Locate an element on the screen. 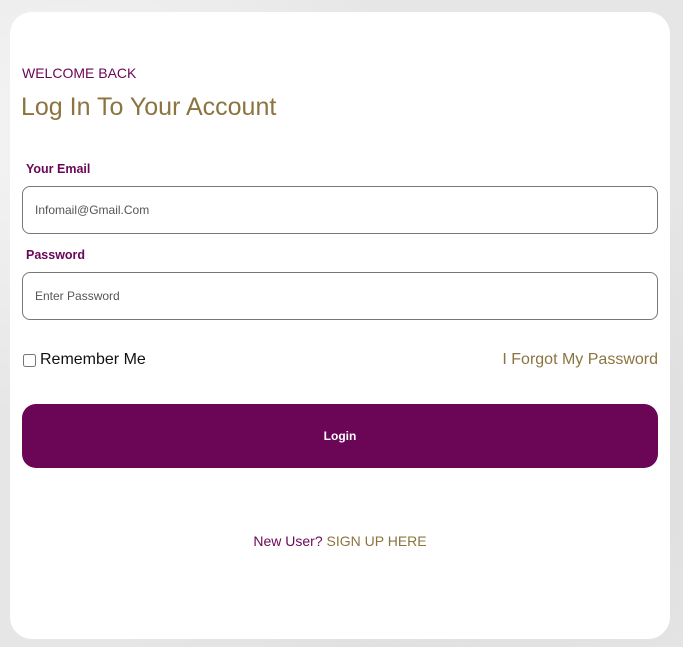 The image size is (683, 647). new-user-text: New User? is located at coordinates (290, 541).